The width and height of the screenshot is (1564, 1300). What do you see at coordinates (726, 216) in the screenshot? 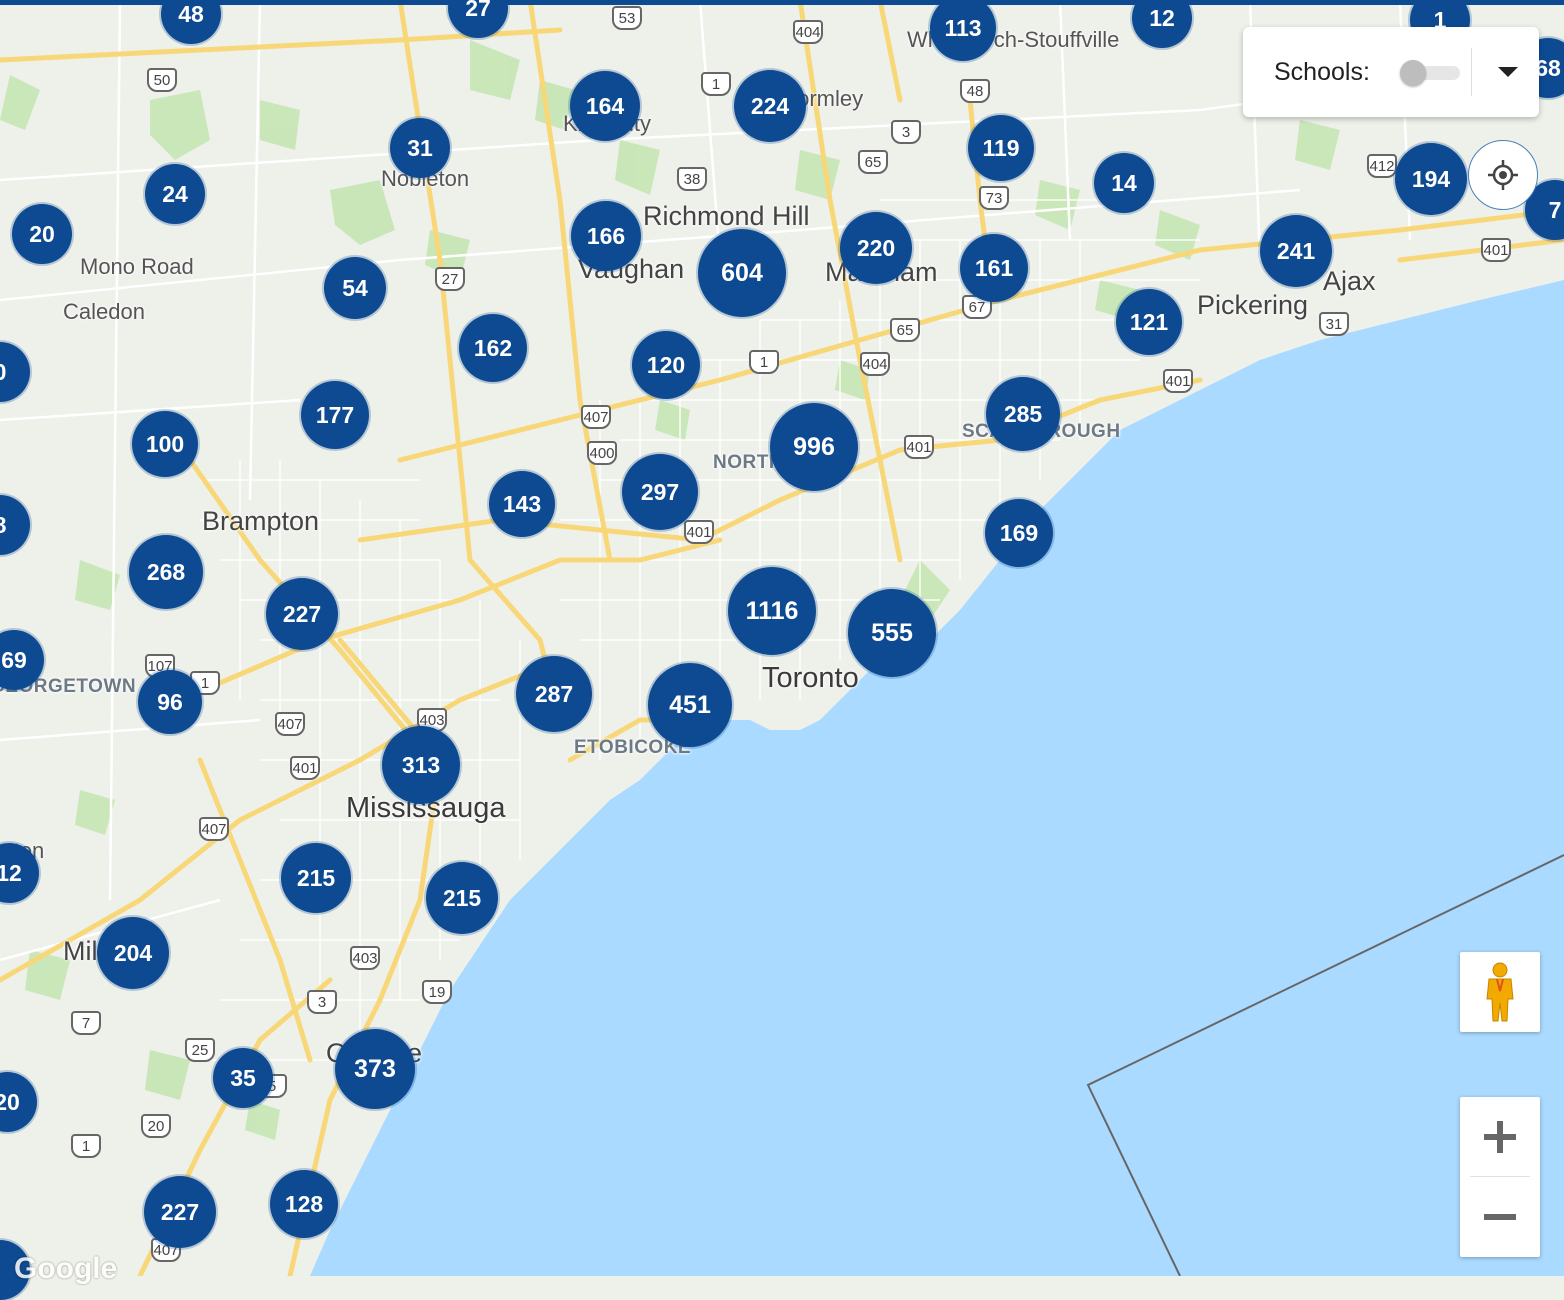
I see `place-label: Richmond Hill` at bounding box center [726, 216].